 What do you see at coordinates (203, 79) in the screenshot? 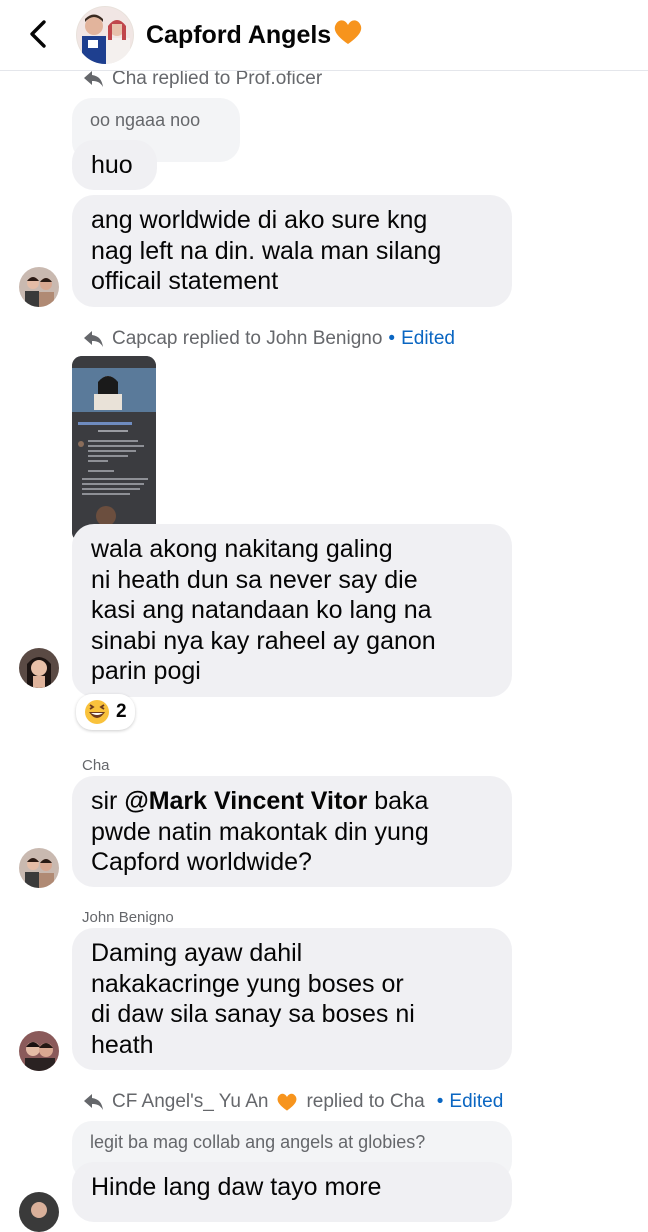
I see `reply-context: Cha replied to Prof.oficer` at bounding box center [203, 79].